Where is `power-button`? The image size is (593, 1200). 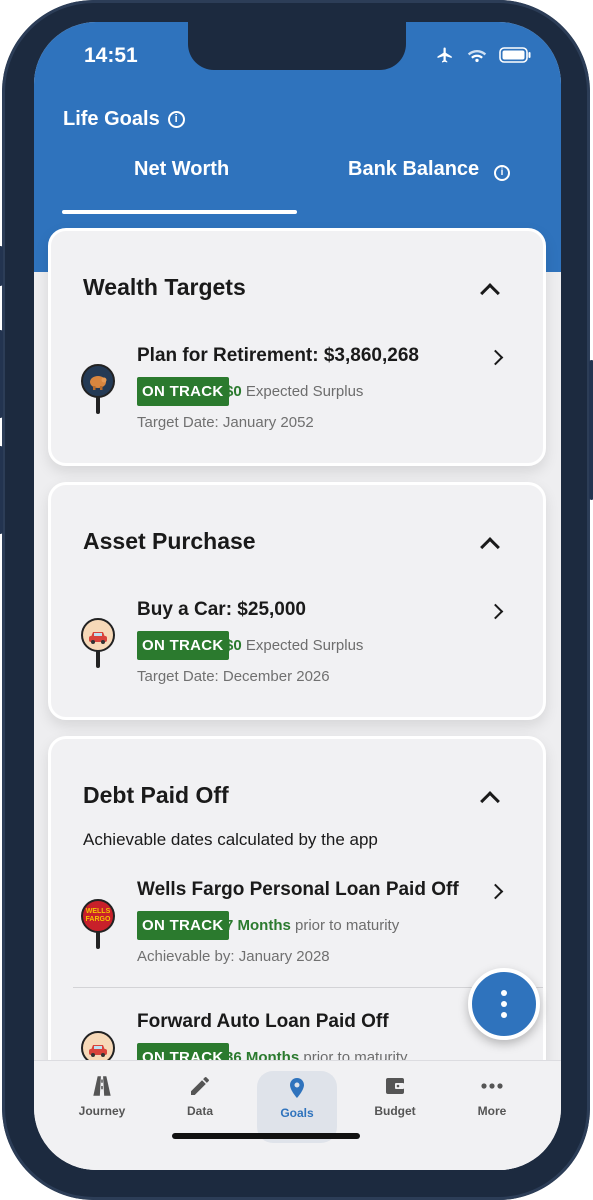 power-button is located at coordinates (591, 430).